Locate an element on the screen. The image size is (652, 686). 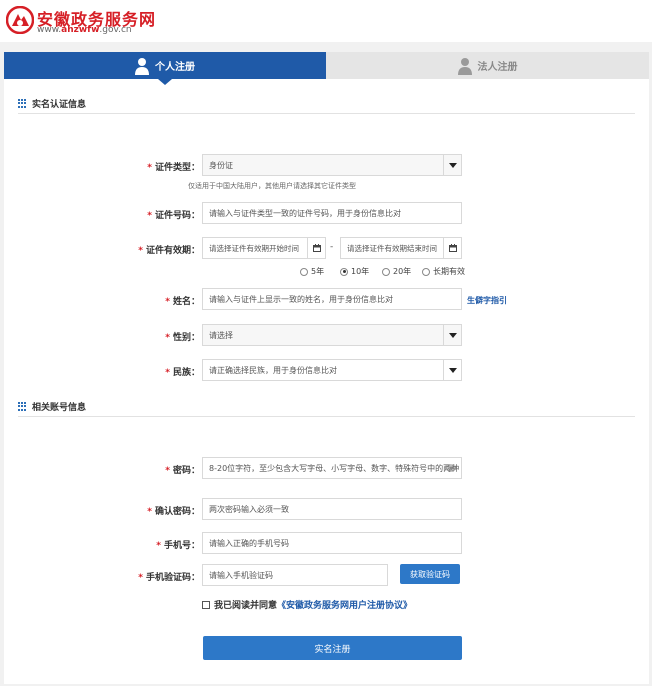
ethnicity-label: * 民族： is located at coordinates (182, 373).